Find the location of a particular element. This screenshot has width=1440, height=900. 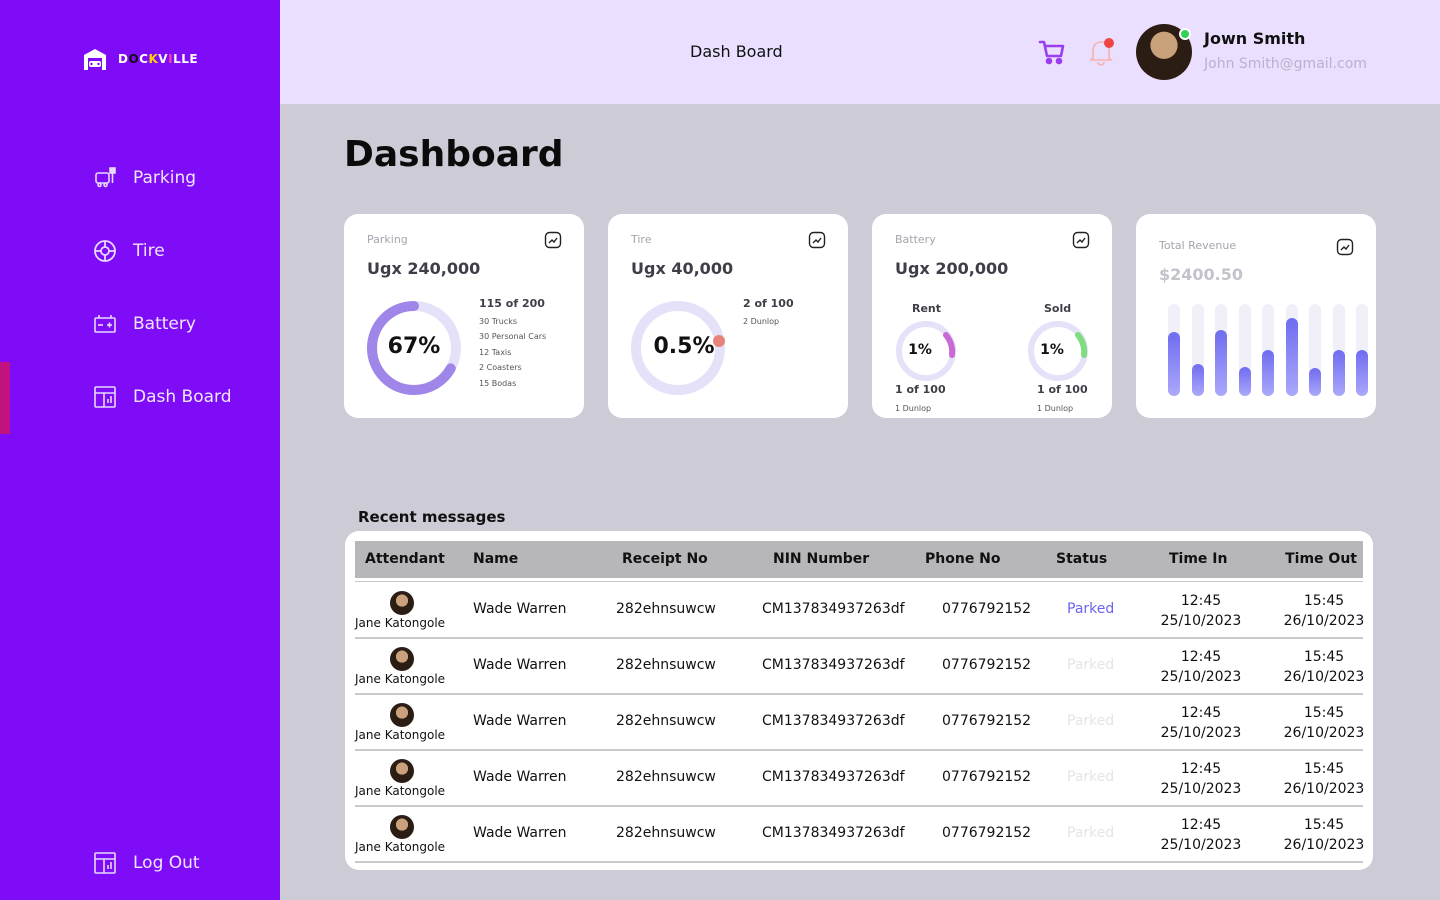

sidebar-item-tire: Tire is located at coordinates (129, 251).